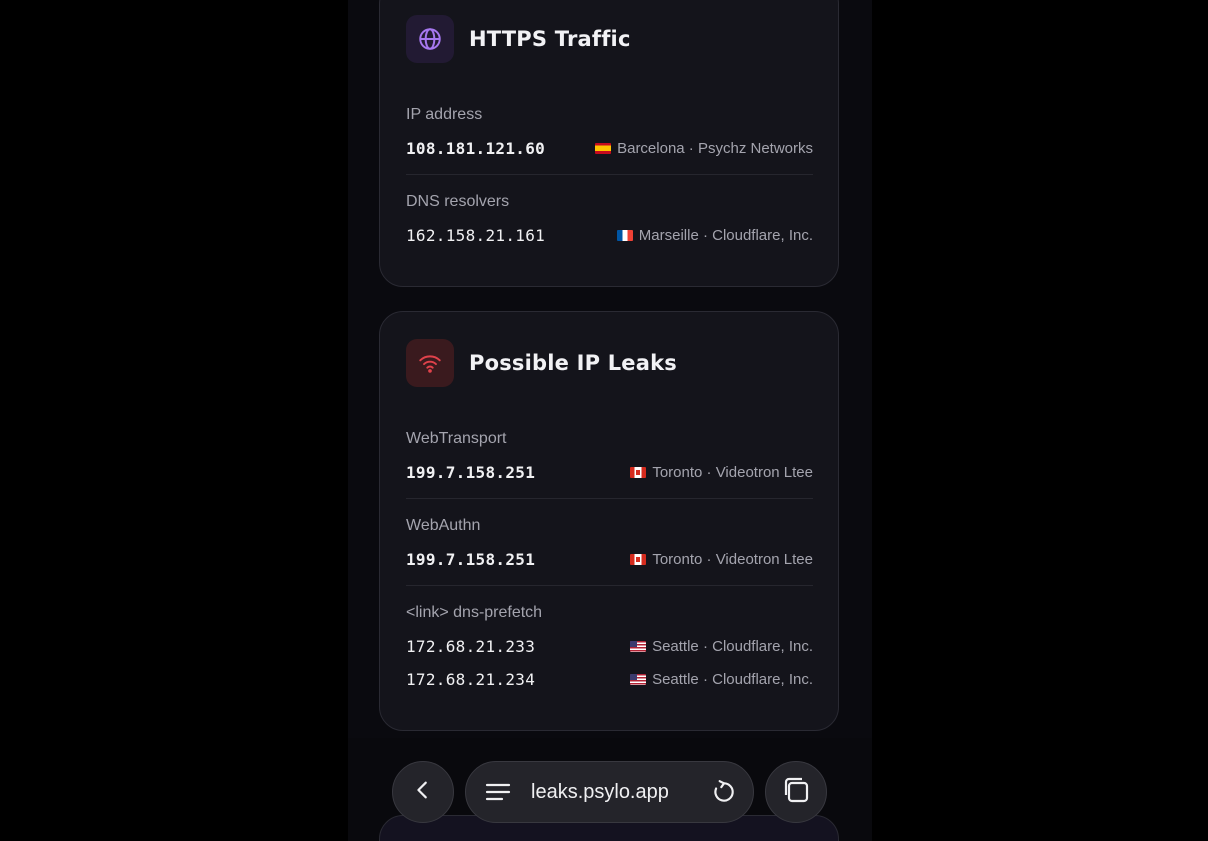 Image resolution: width=1208 pixels, height=841 pixels. What do you see at coordinates (471, 679) in the screenshot?
I see `ip-value: 172.68.21.234` at bounding box center [471, 679].